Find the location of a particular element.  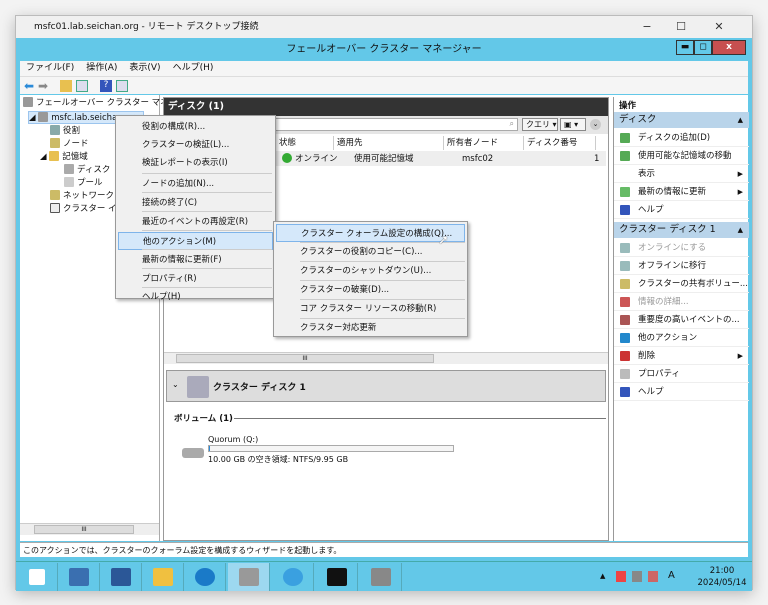

windows-icon is located at coordinates (36, 577).